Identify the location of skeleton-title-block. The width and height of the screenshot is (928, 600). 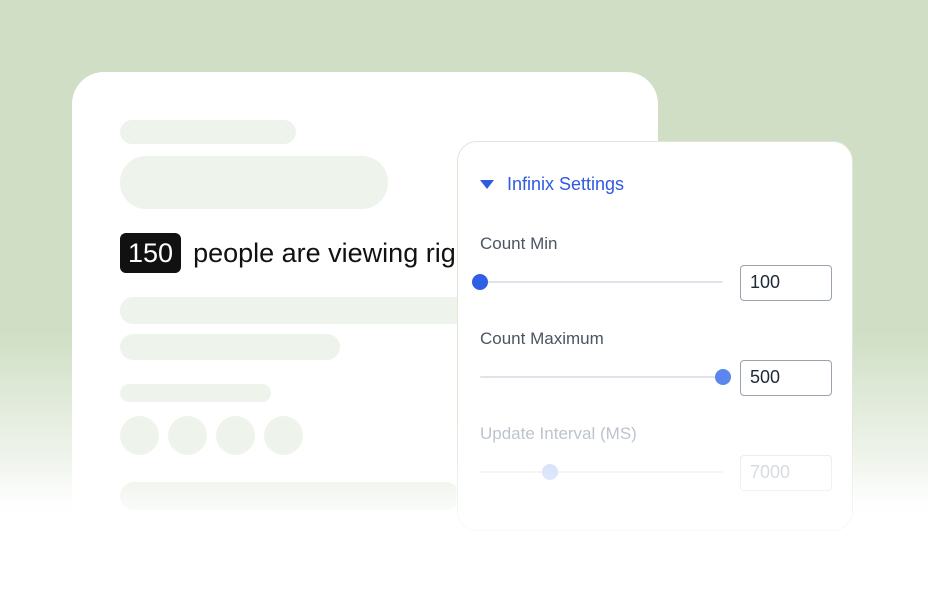
(254, 182).